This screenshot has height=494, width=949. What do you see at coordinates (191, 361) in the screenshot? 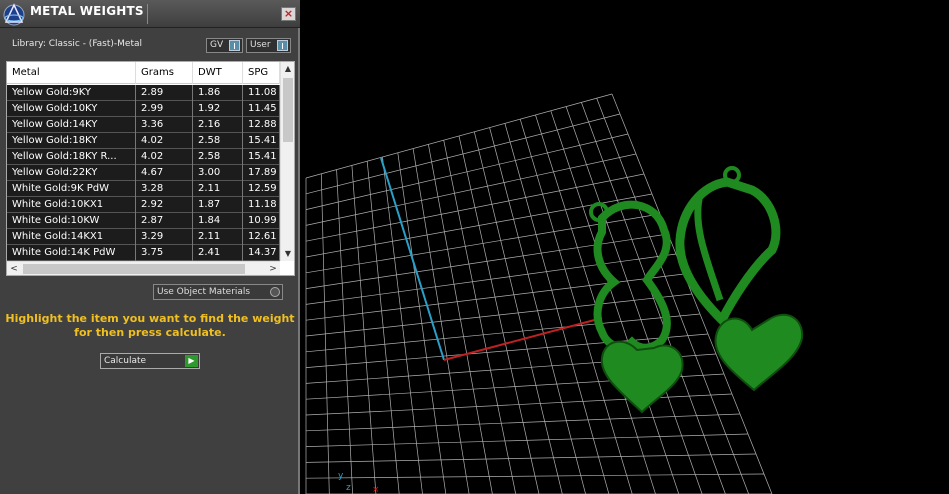
I see `play-arrow-icon: ▶` at bounding box center [191, 361].